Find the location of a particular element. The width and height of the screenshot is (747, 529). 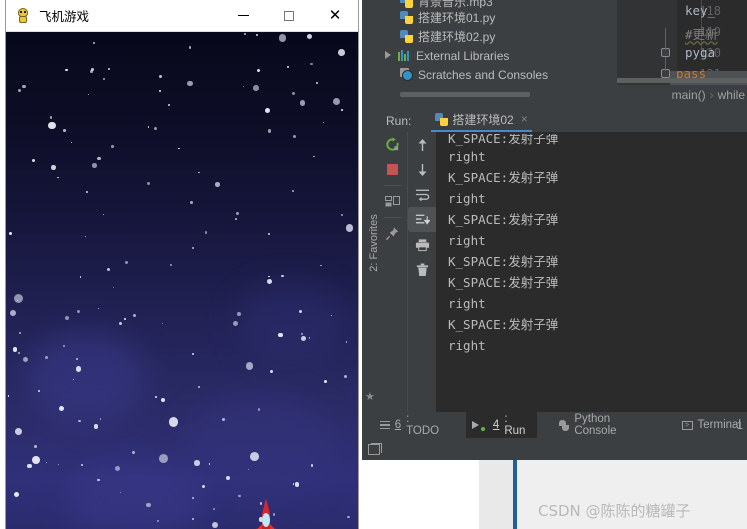

scratches-icon is located at coordinates (406, 74).